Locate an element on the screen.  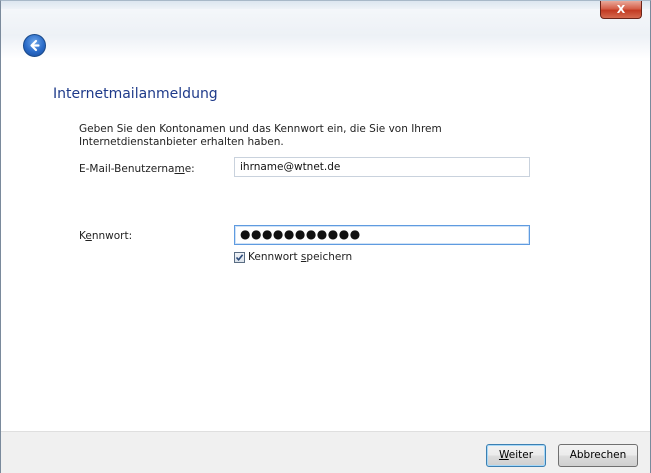
remember-label-pre: Kennwort is located at coordinates (274, 257).